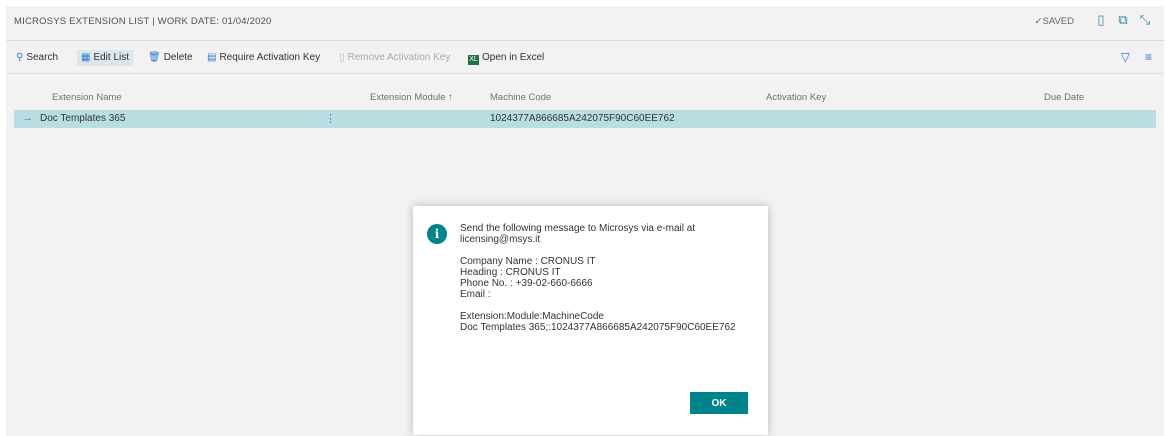  Describe the element at coordinates (532, 316) in the screenshot. I see `extension-header-line: Extension:Module:MachineCode` at that location.